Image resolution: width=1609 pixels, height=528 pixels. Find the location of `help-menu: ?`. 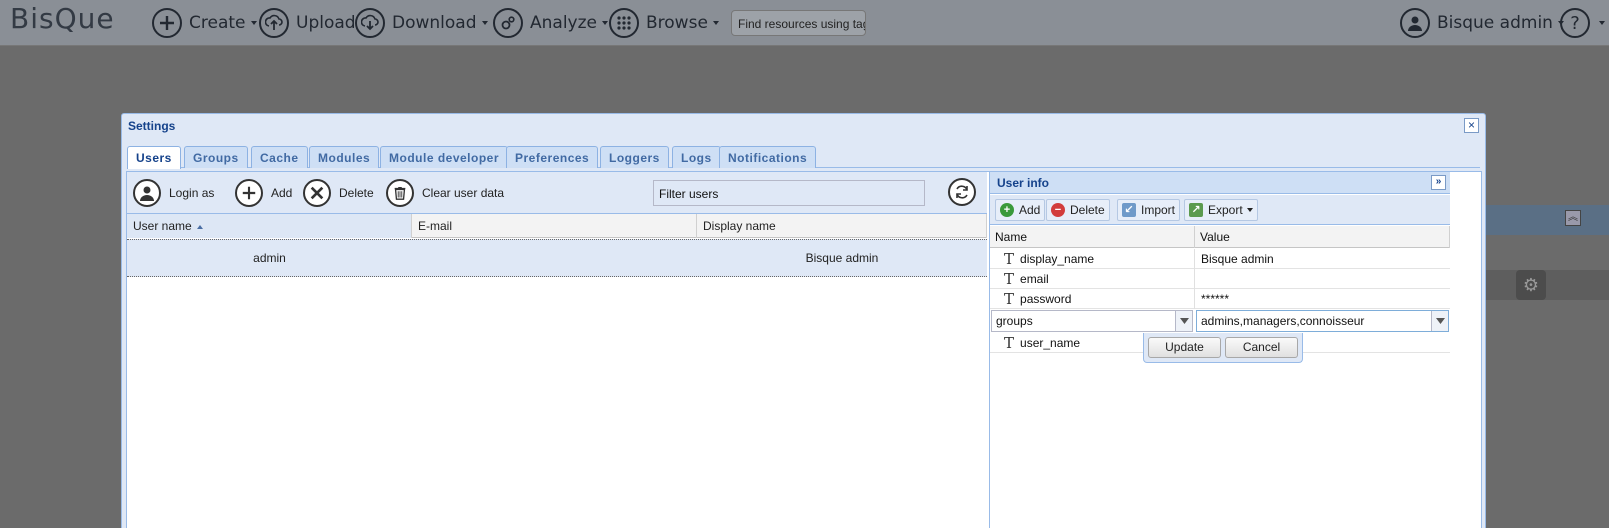

help-menu: ? is located at coordinates (1582, 23).